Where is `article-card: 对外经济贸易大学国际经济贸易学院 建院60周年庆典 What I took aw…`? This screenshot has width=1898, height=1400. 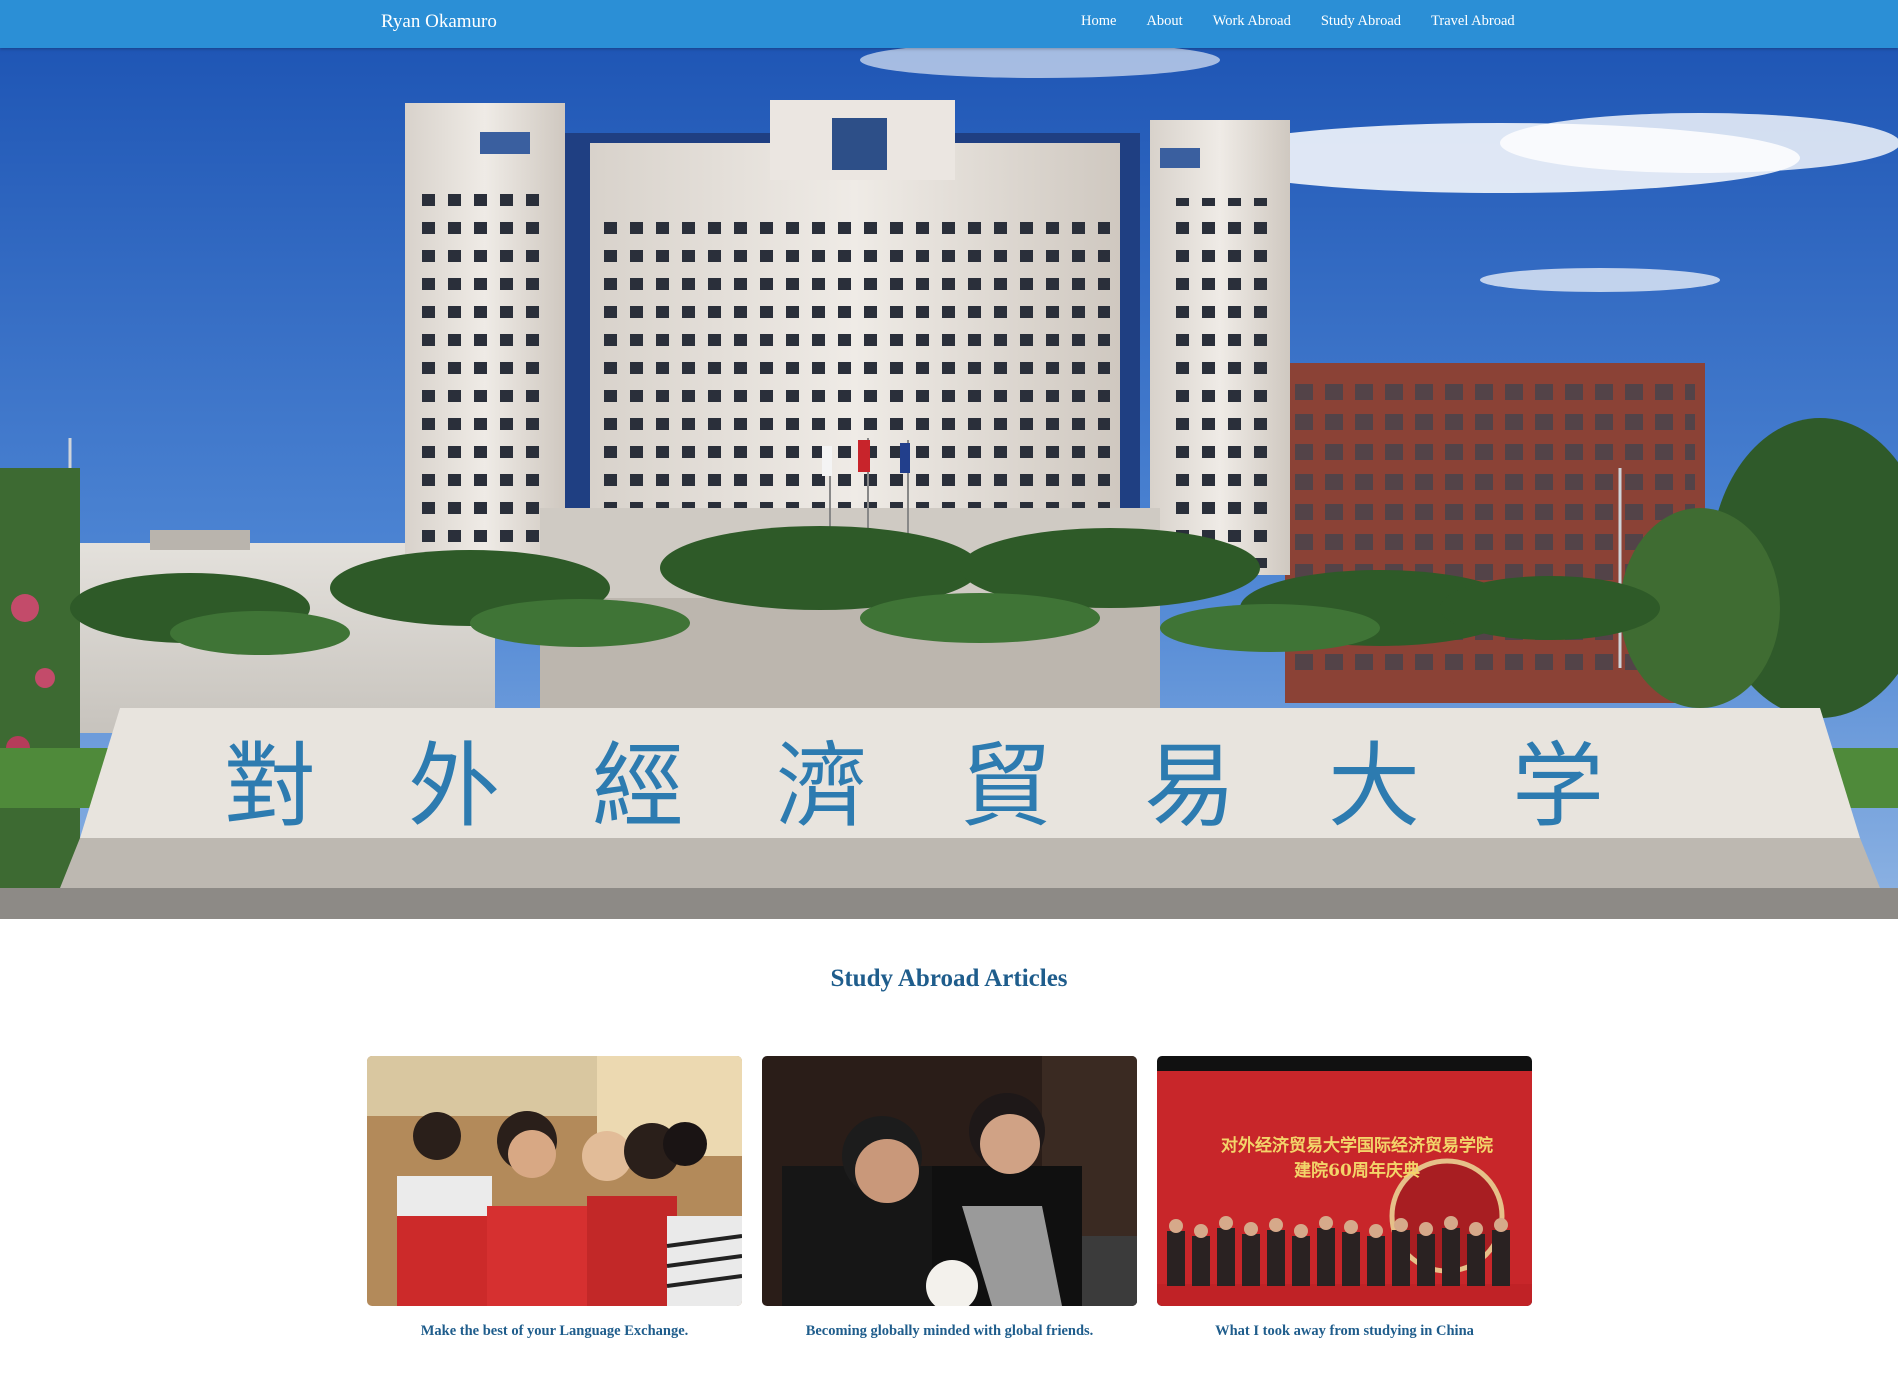
article-card: 对外经济贸易大学国际经济贸易学院 建院60周年庆典 What I took aw… is located at coordinates (1344, 1198).